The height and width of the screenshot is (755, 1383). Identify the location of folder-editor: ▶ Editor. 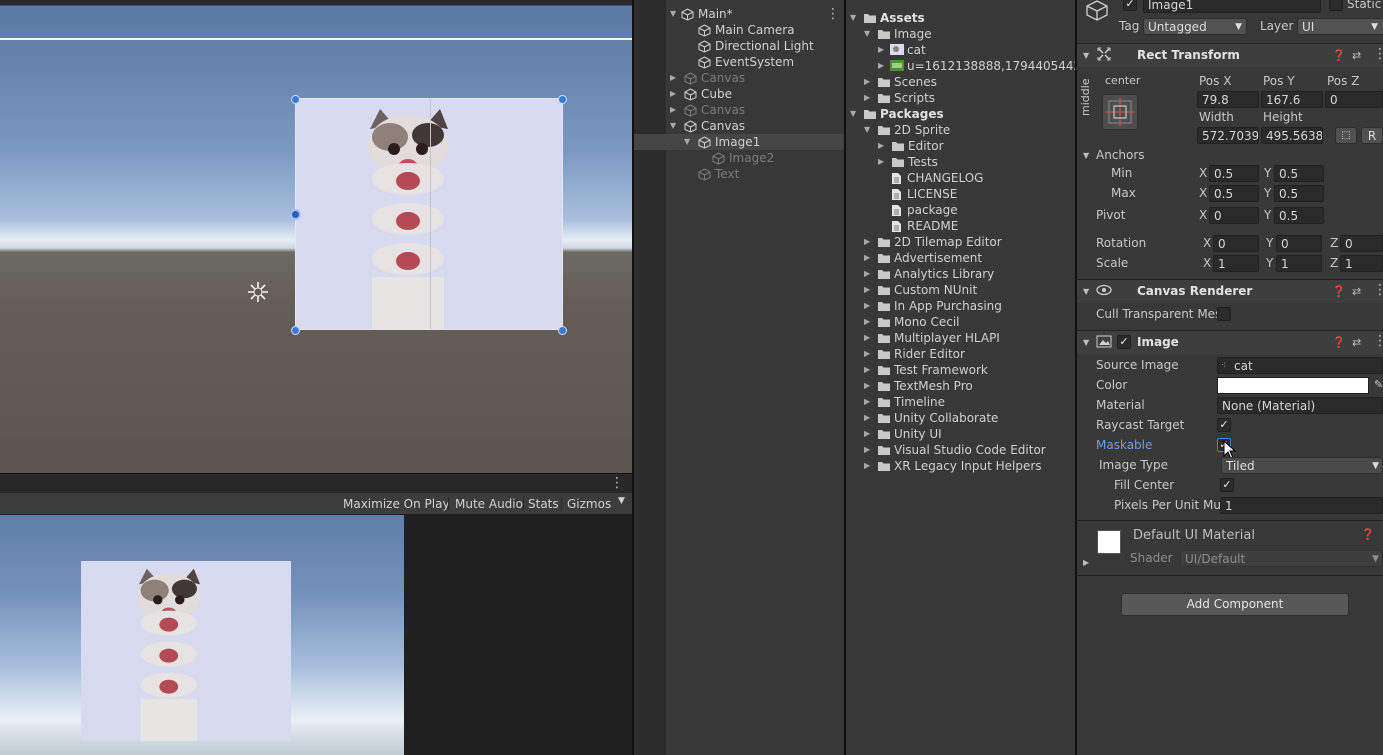
(960, 146).